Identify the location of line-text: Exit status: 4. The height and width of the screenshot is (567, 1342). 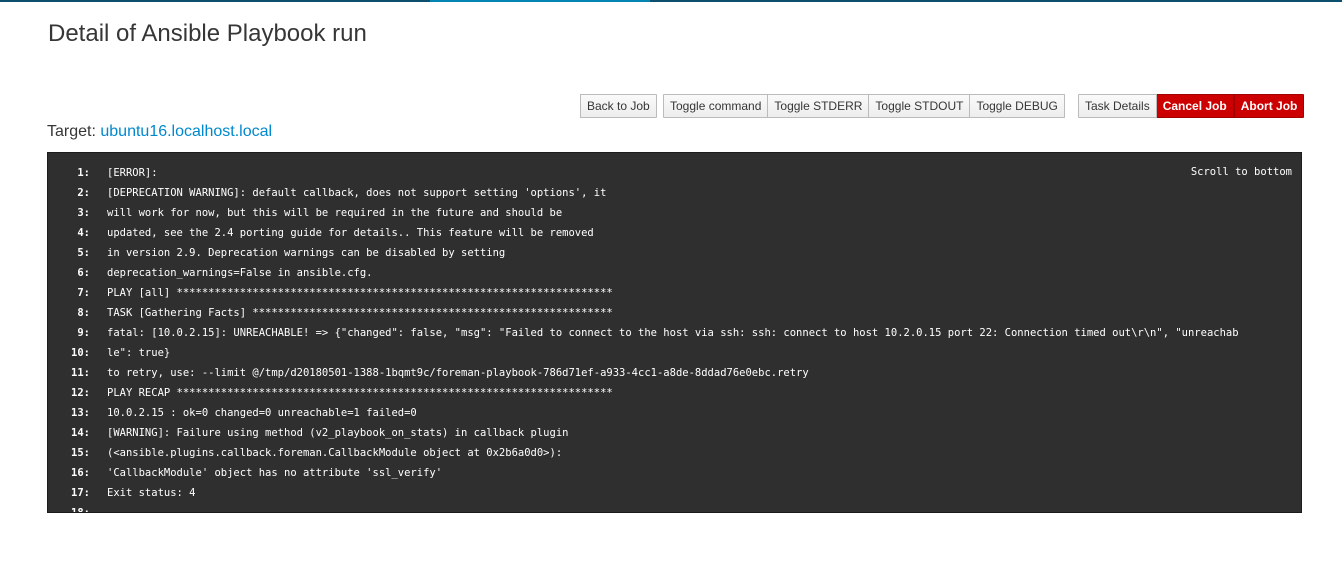
(151, 493).